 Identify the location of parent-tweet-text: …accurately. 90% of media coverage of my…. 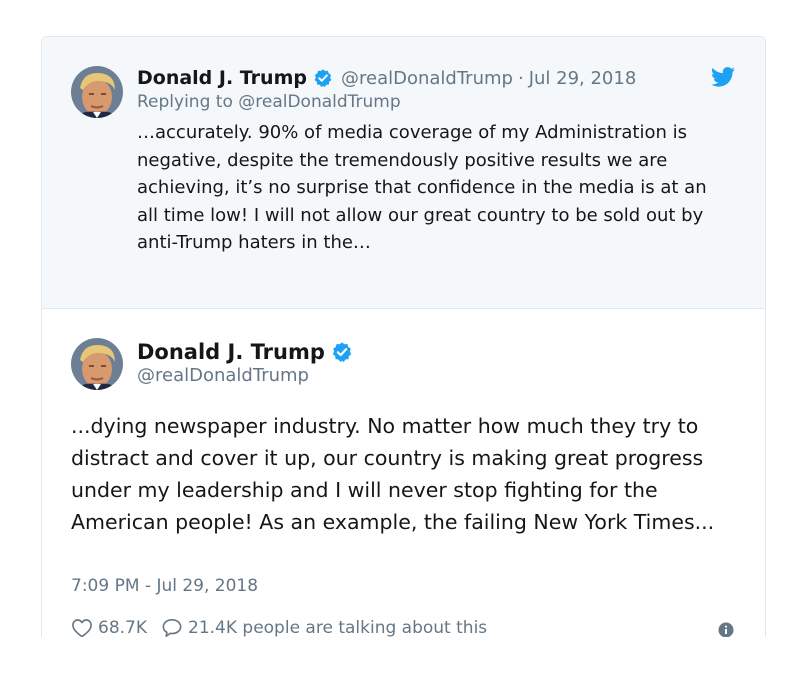
(422, 187).